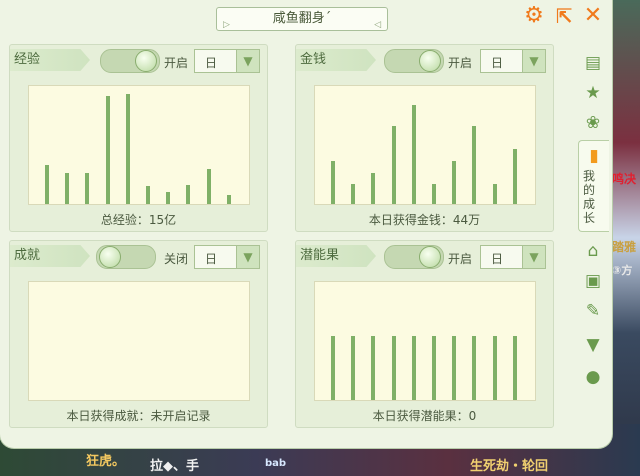 Image resolution: width=640 pixels, height=476 pixels. Describe the element at coordinates (589, 176) in the screenshot. I see `tab-label-char: 我` at that location.